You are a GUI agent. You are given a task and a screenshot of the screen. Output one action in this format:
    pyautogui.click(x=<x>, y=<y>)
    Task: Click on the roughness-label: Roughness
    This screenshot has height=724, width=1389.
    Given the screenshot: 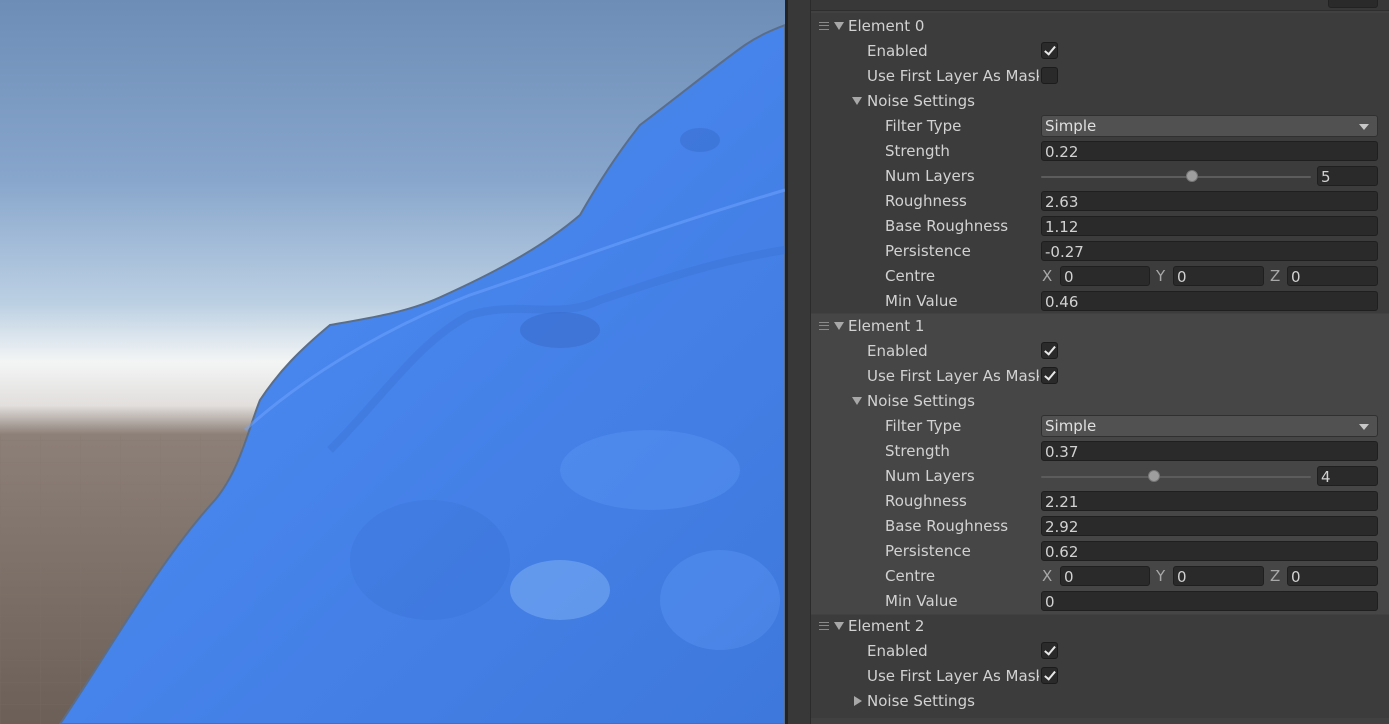 What is the action you would take?
    pyautogui.click(x=926, y=201)
    